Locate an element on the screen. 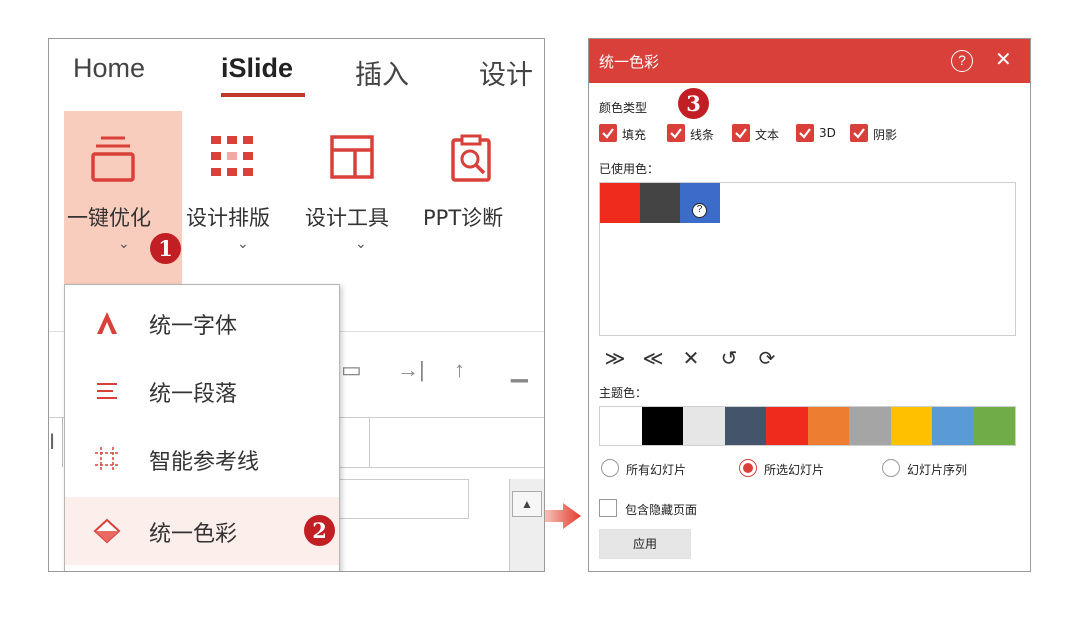 The width and height of the screenshot is (1080, 621). design-tools-label: 设计工具 is located at coordinates (347, 217).